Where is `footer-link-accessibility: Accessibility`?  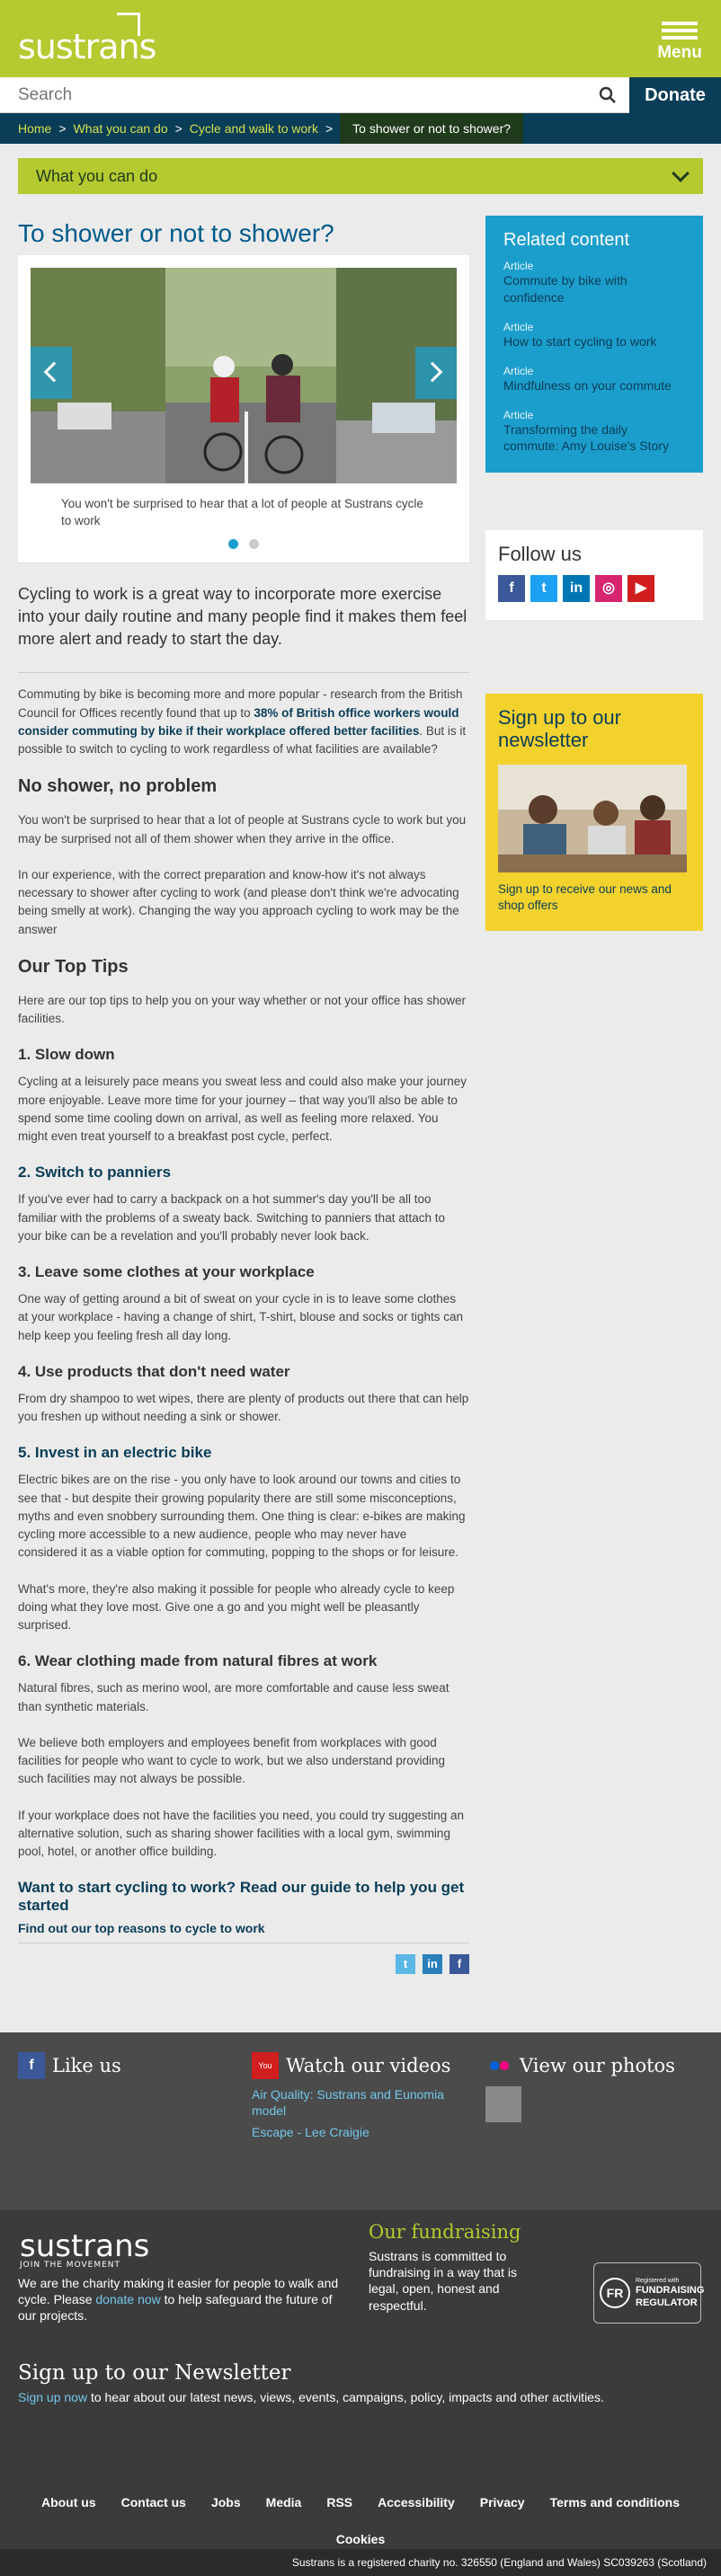 footer-link-accessibility: Accessibility is located at coordinates (416, 2502).